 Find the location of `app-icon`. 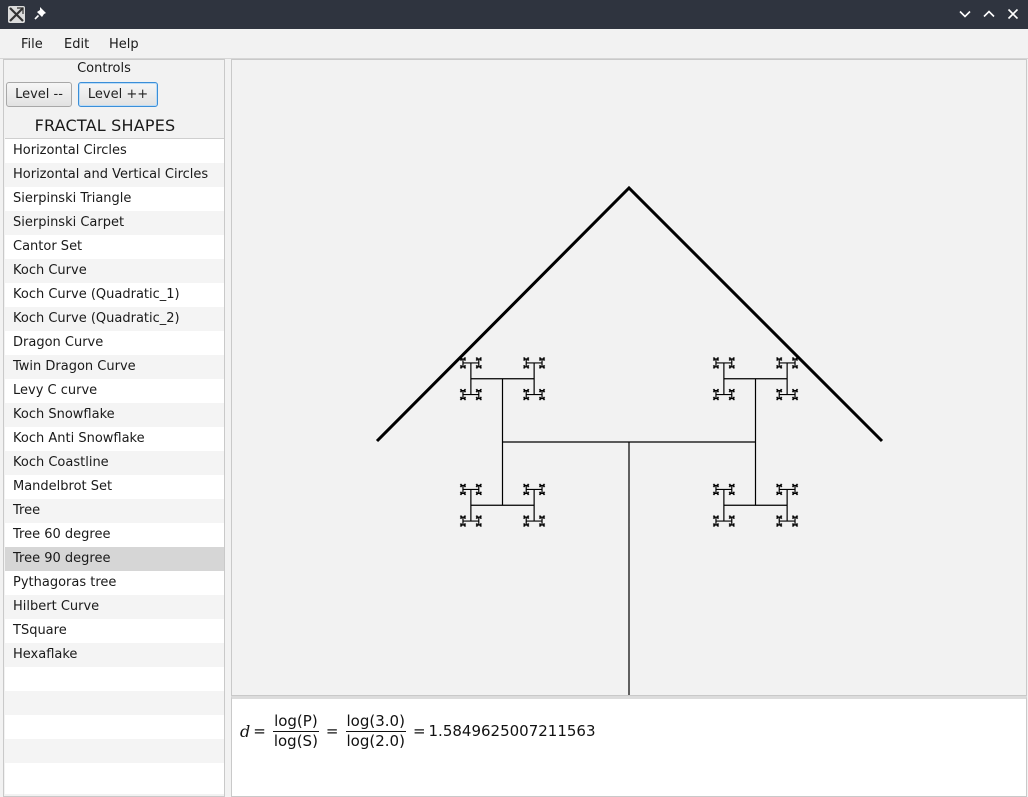

app-icon is located at coordinates (16, 14).